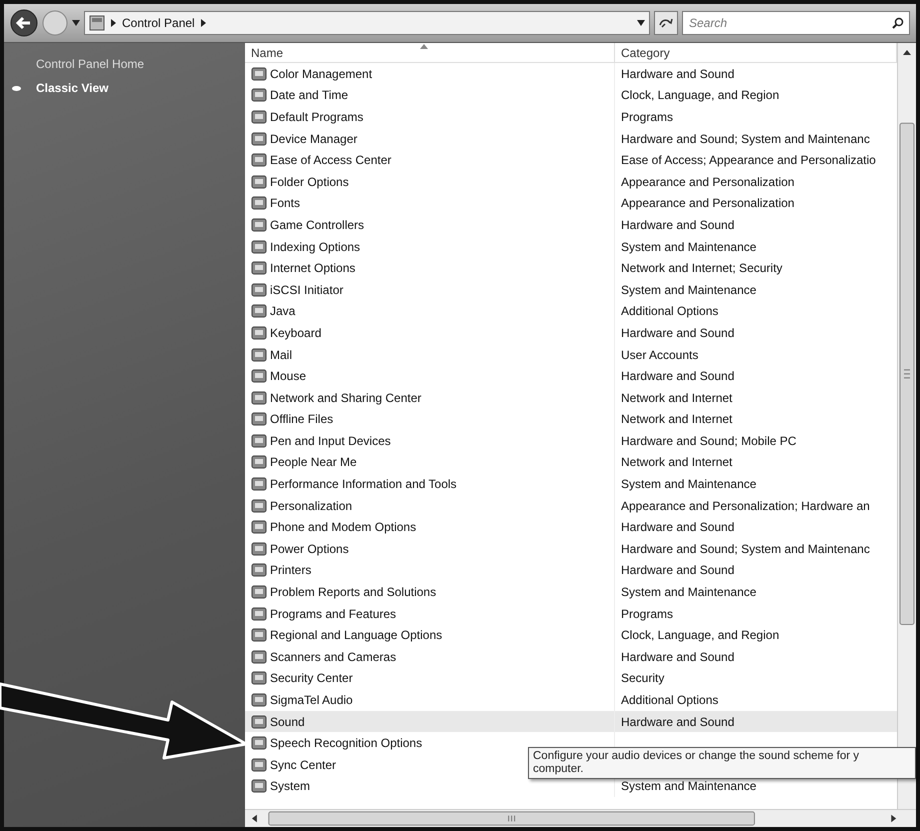 This screenshot has width=920, height=831. What do you see at coordinates (571, 484) in the screenshot?
I see `list-row: Performance Information and Tools System and Maintenance` at bounding box center [571, 484].